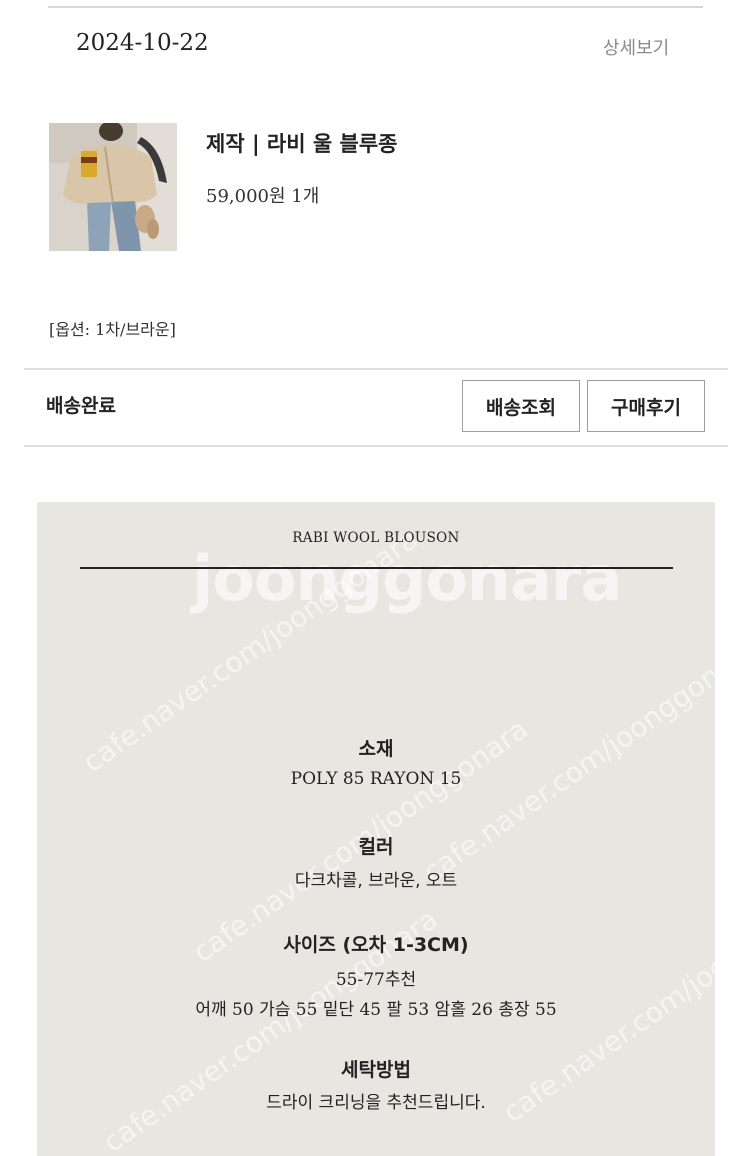 The width and height of the screenshot is (750, 1156). Describe the element at coordinates (521, 406) in the screenshot. I see `track-delivery-button: 배송조회` at that location.